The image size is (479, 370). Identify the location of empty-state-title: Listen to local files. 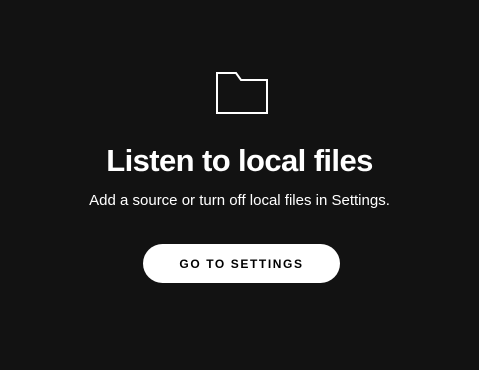
(239, 160).